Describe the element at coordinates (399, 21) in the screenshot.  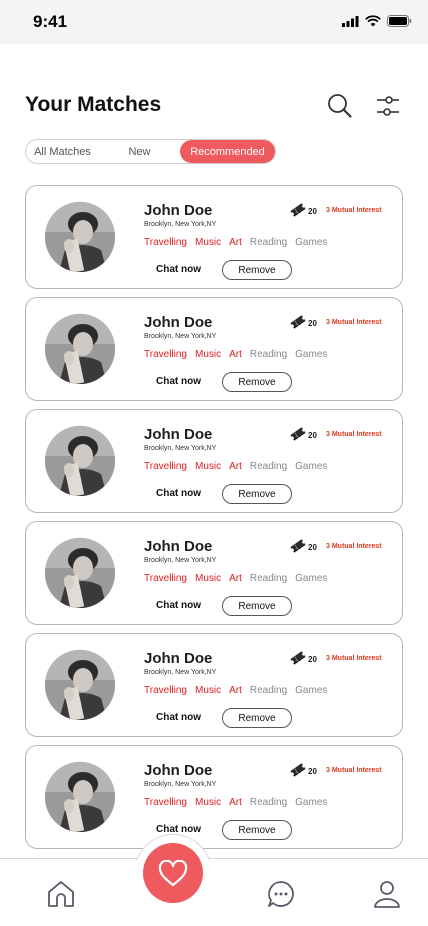
I see `battery-icon` at that location.